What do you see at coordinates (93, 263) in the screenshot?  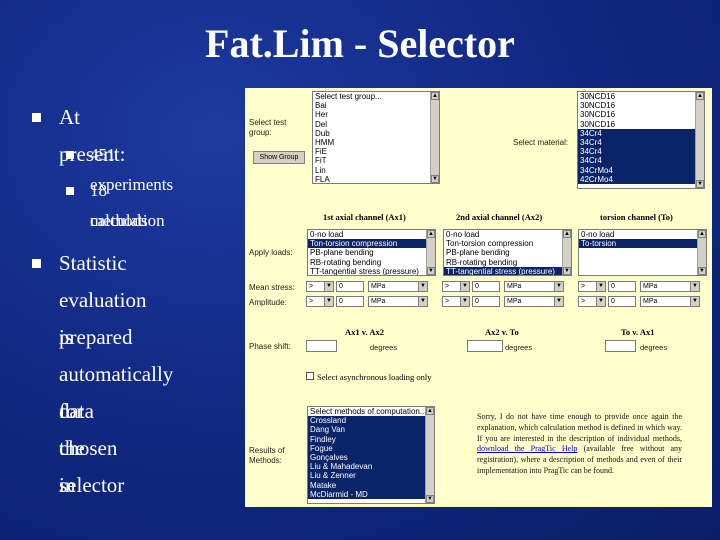 I see `bullet-text: Statistic` at bounding box center [93, 263].